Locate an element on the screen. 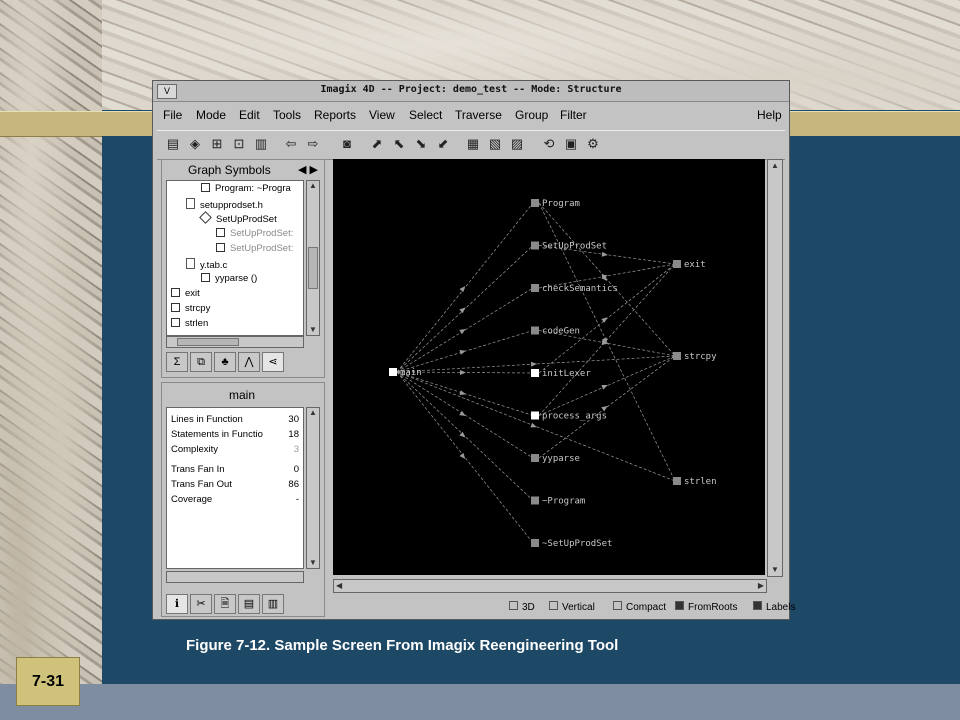 The image size is (960, 720). pattern-c-icon: ▨ is located at coordinates (517, 144).